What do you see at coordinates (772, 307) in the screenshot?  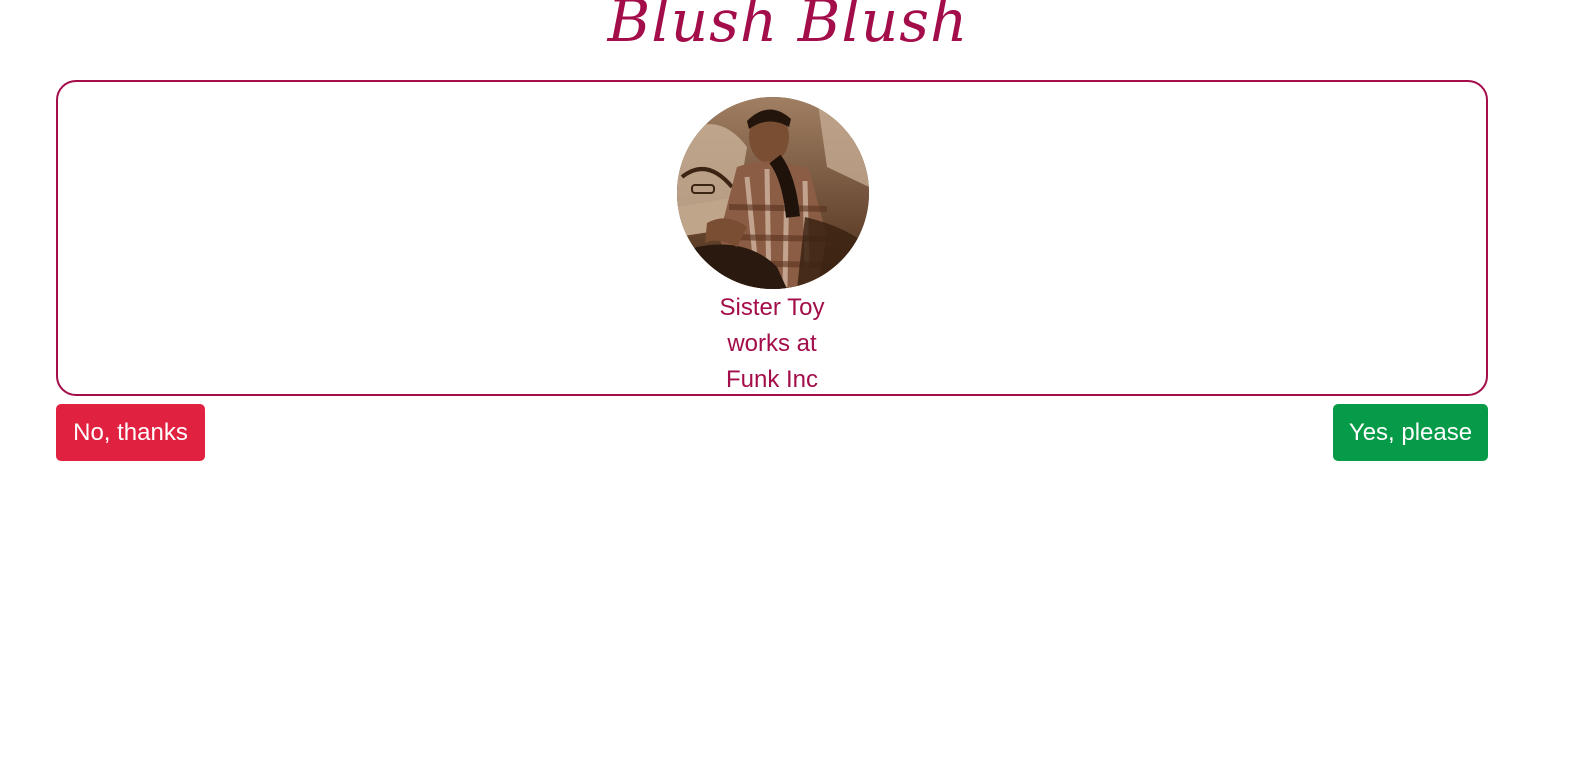 I see `profile-name: Sister Toy` at bounding box center [772, 307].